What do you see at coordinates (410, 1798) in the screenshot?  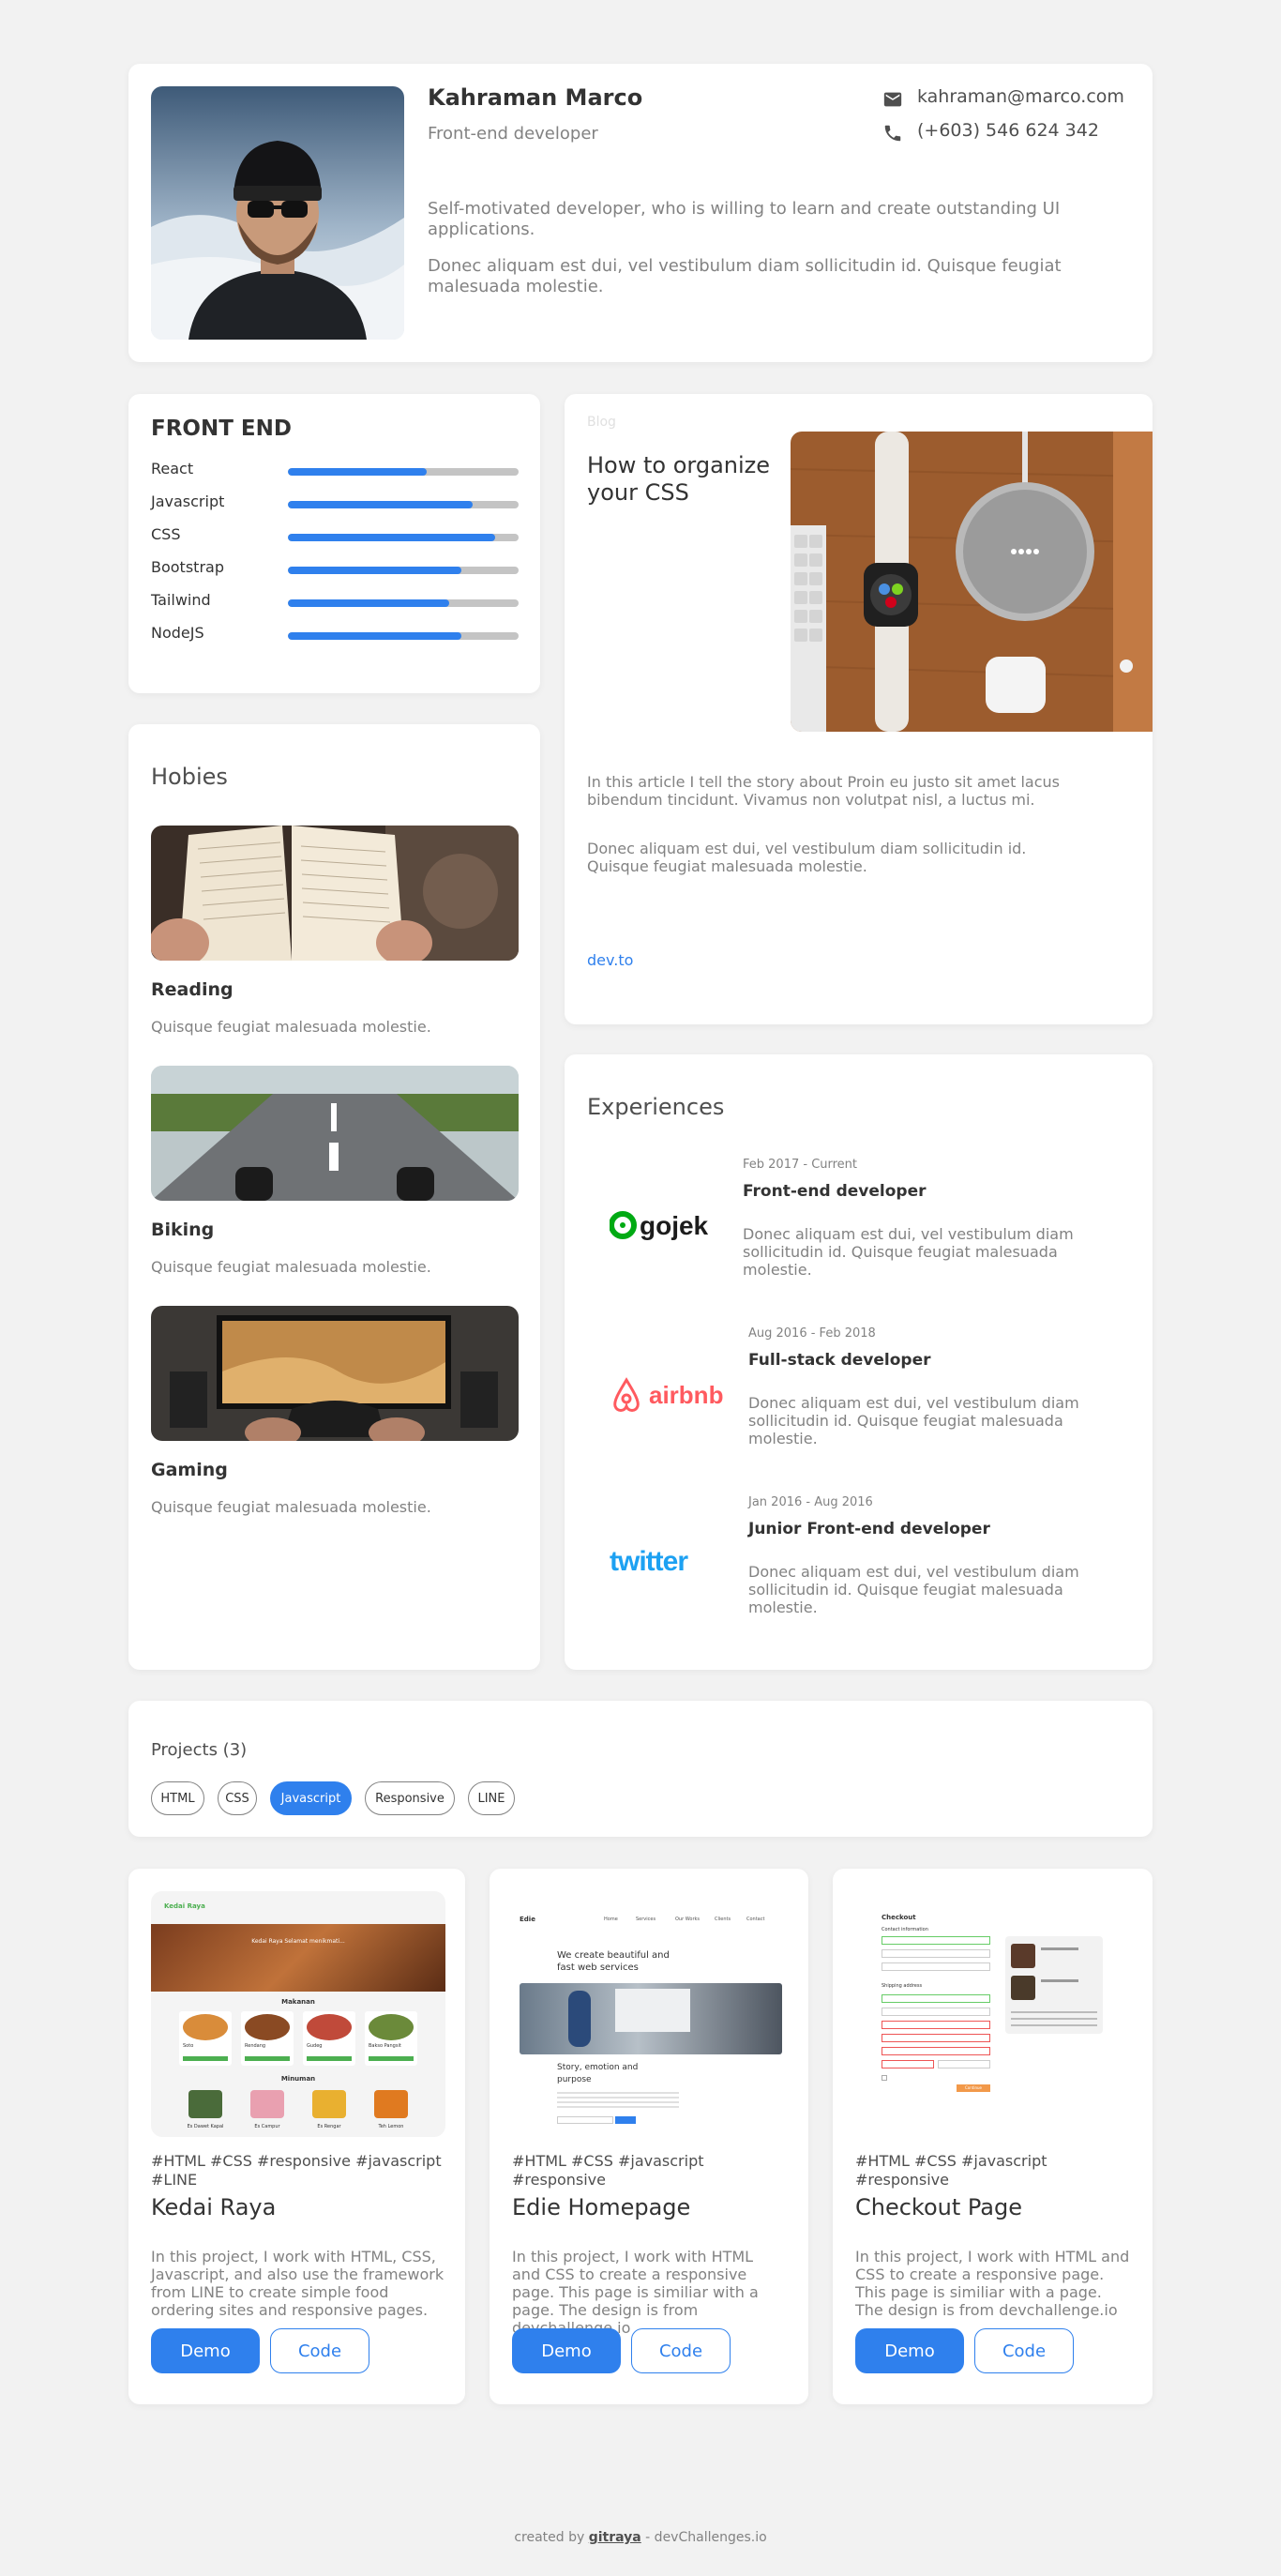 I see `filter-tag-responsive: Responsive` at bounding box center [410, 1798].